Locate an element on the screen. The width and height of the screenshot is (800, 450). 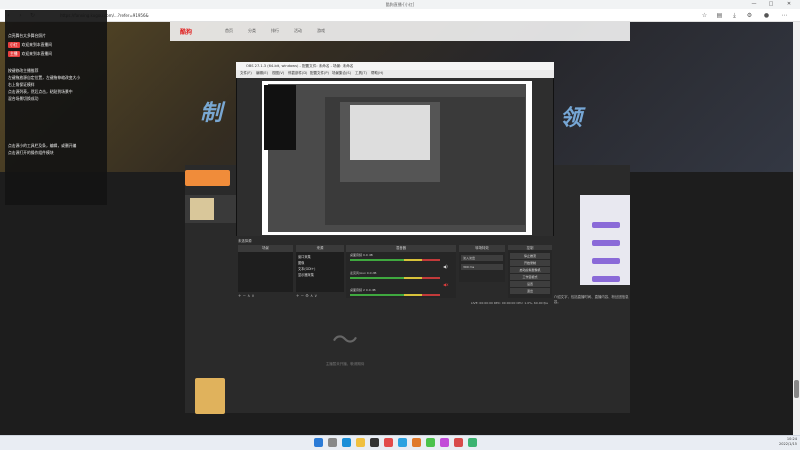
site-nav is located at coordinates (400, 31).